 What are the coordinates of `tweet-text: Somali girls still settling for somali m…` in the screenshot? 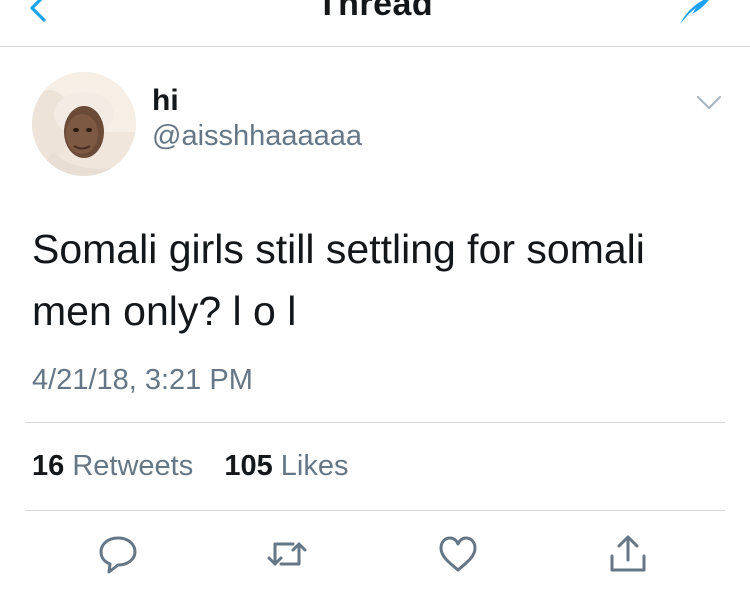 It's located at (338, 280).